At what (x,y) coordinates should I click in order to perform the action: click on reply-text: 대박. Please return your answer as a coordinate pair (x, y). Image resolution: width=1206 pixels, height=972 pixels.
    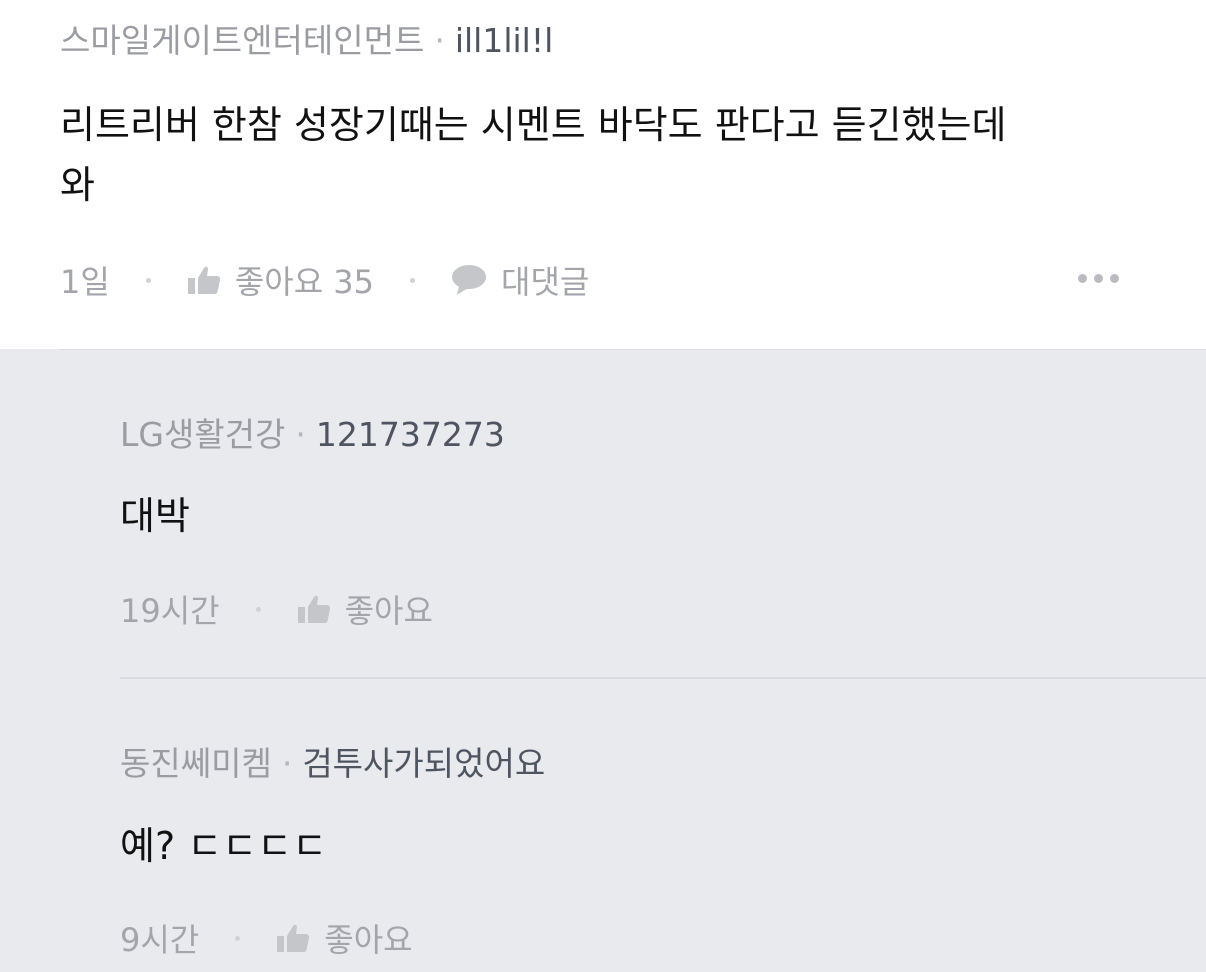
    Looking at the image, I should click on (155, 516).